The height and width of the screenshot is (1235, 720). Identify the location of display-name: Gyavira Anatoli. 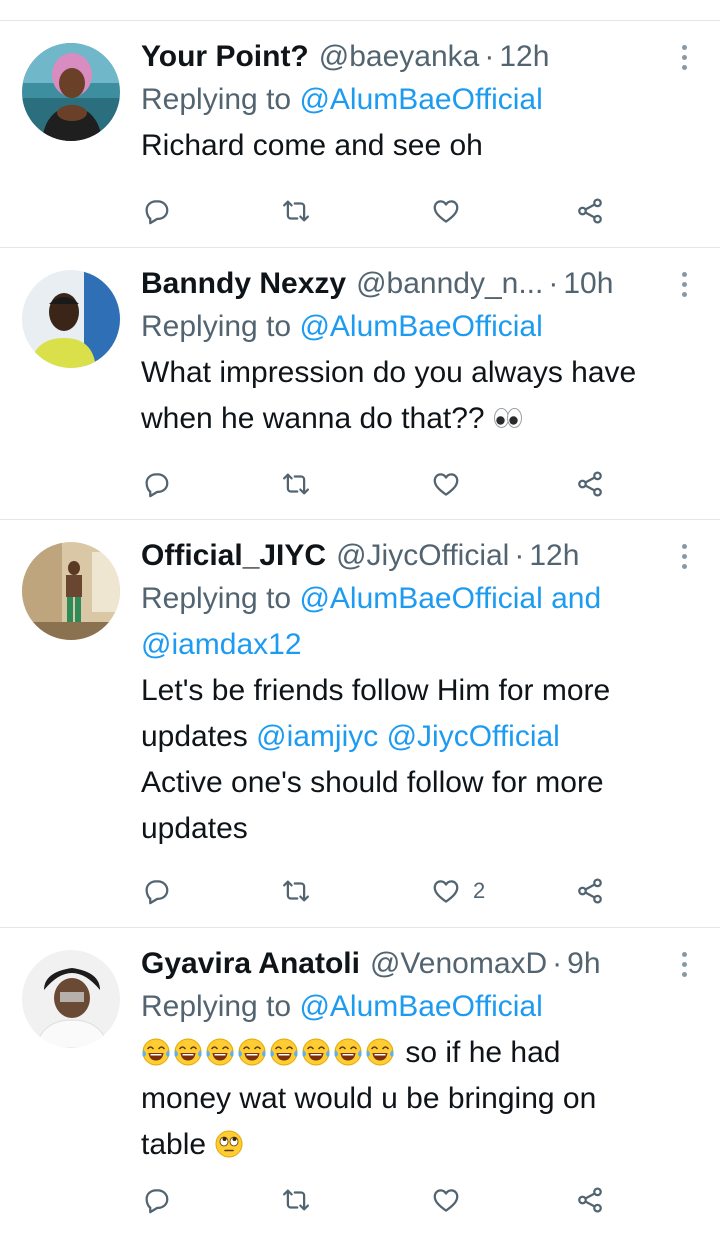
(250, 964).